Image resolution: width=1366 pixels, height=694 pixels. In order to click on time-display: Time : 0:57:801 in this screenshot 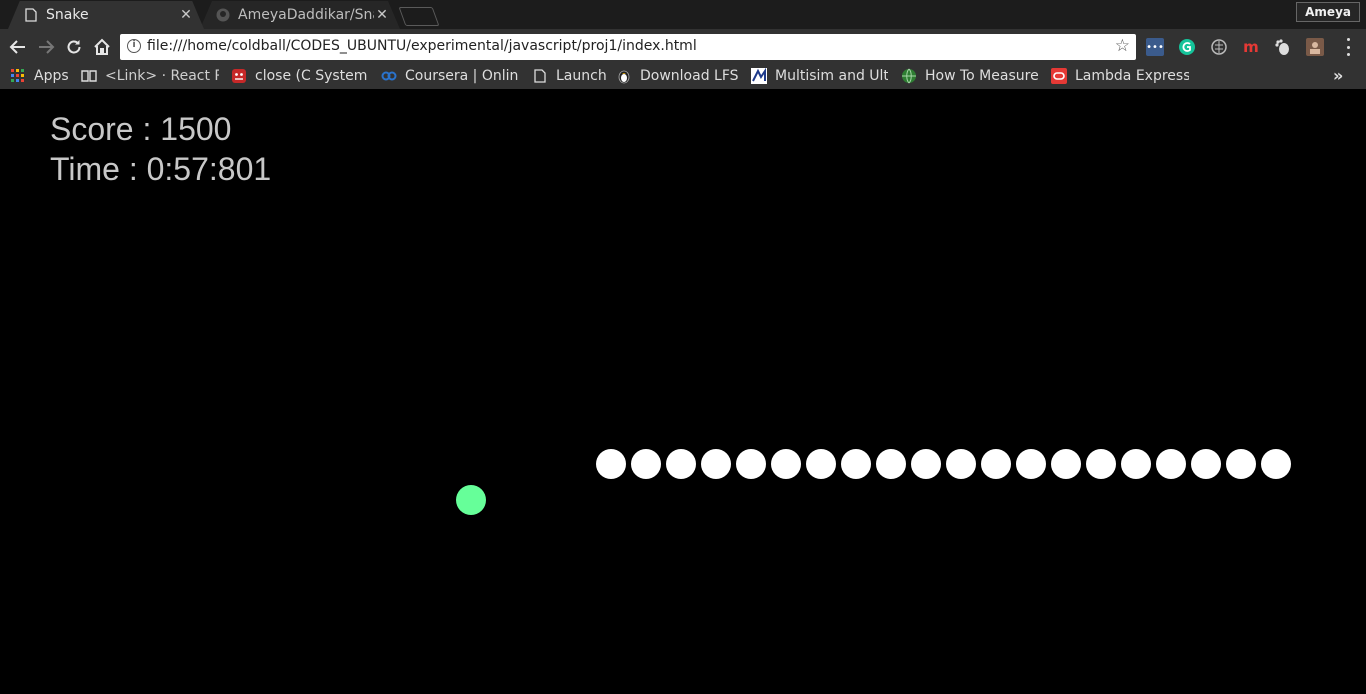, I will do `click(161, 169)`.